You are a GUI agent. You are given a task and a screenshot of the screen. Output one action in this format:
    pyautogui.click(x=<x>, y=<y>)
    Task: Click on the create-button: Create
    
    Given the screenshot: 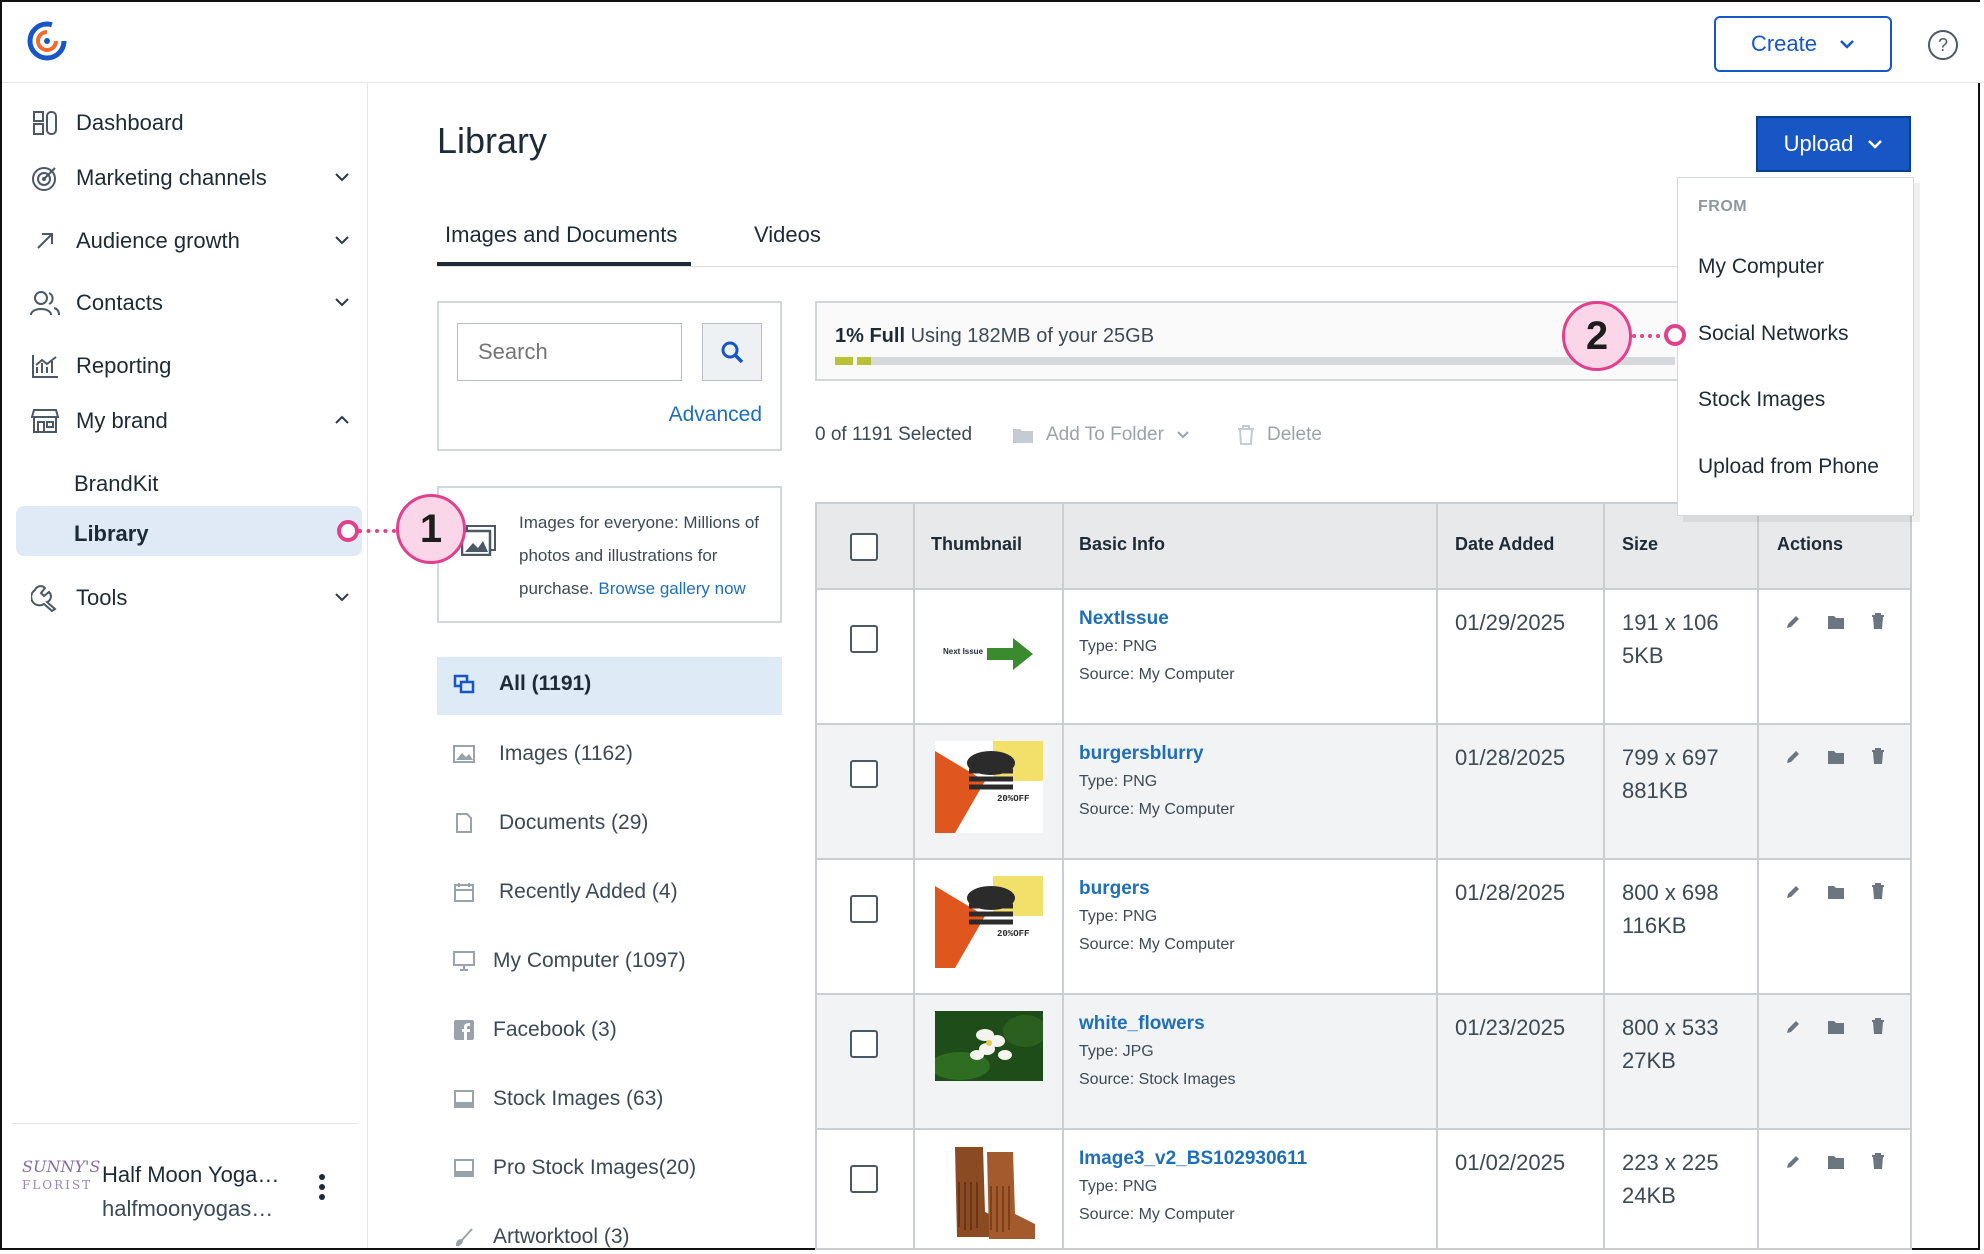 What is the action you would take?
    pyautogui.click(x=1803, y=44)
    